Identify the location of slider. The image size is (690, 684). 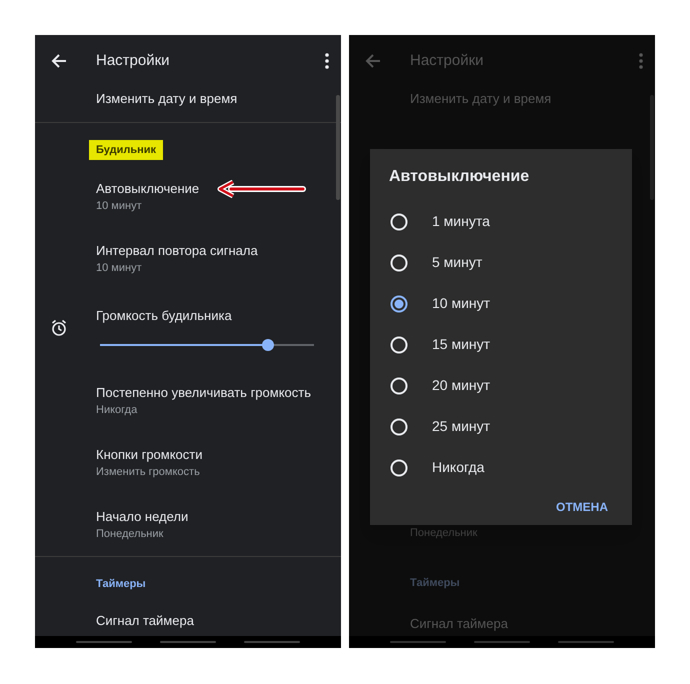
(207, 345).